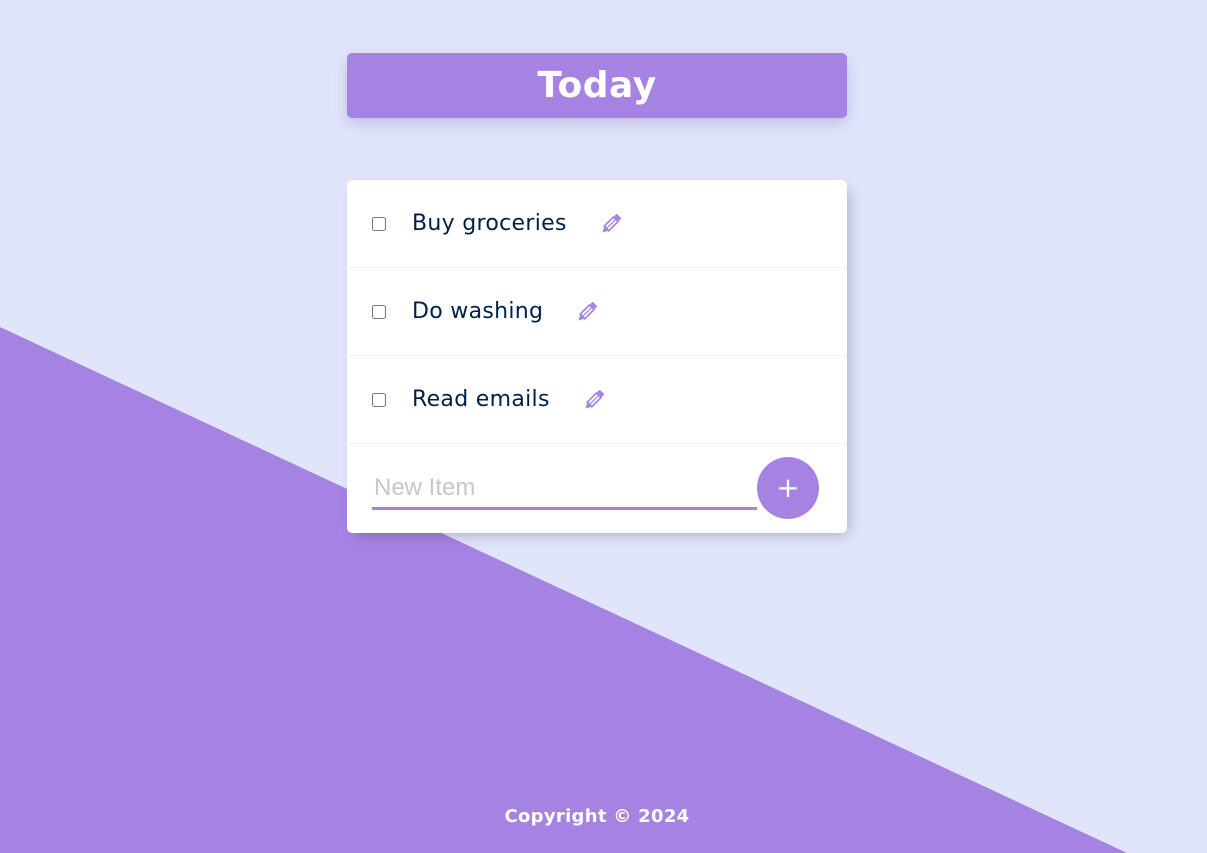 The height and width of the screenshot is (853, 1207). I want to click on add-item-button: +, so click(788, 488).